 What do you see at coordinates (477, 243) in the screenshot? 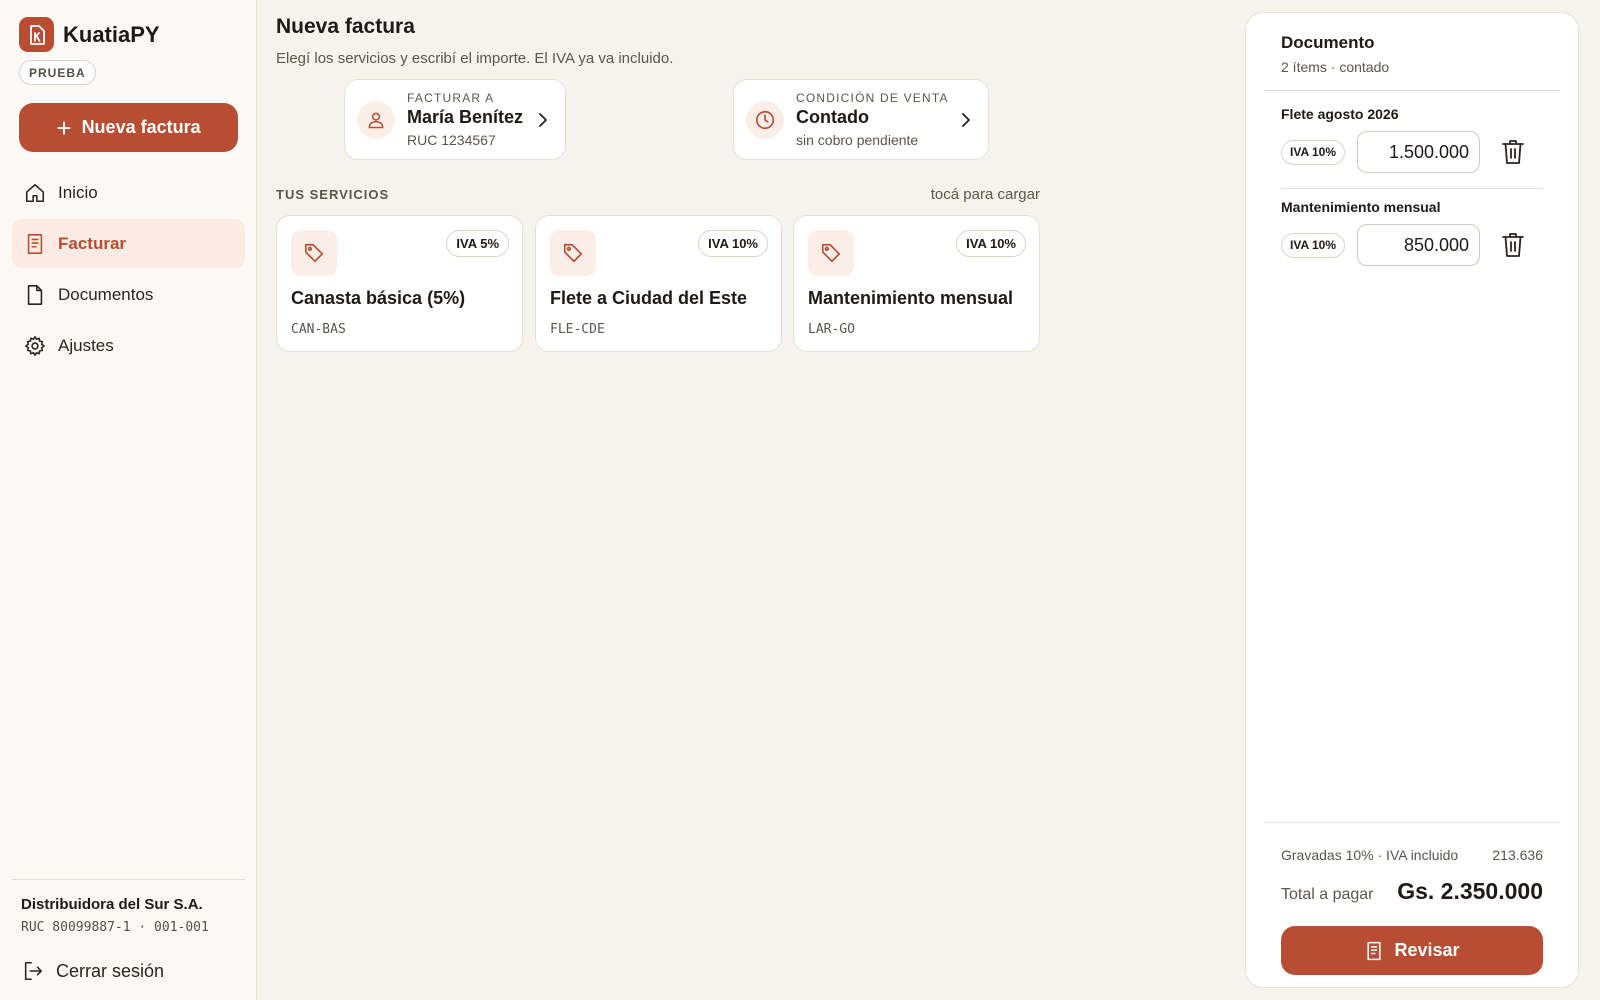
I see `service-iva-badge: IVA 5%` at bounding box center [477, 243].